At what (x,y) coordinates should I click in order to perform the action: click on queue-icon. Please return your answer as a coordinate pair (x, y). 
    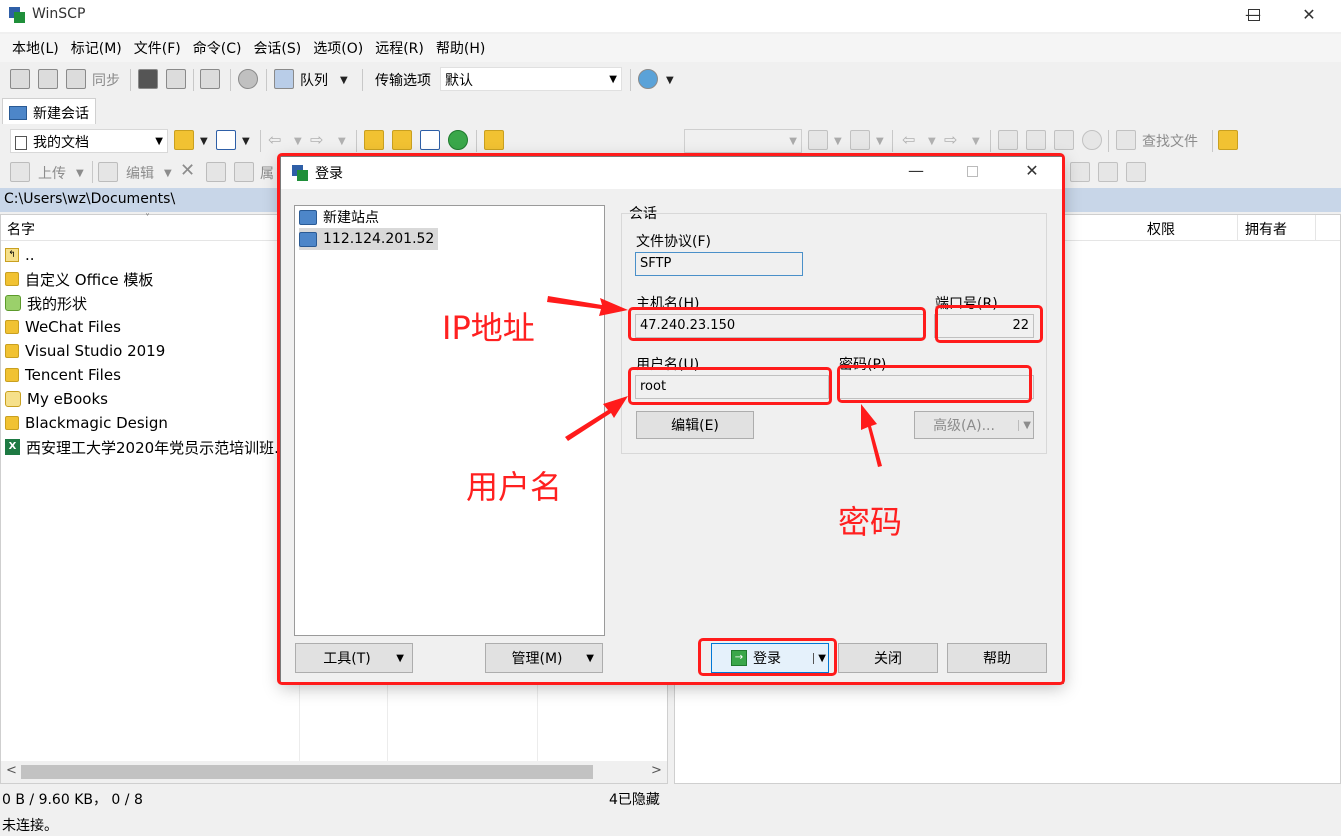
    Looking at the image, I should click on (284, 79).